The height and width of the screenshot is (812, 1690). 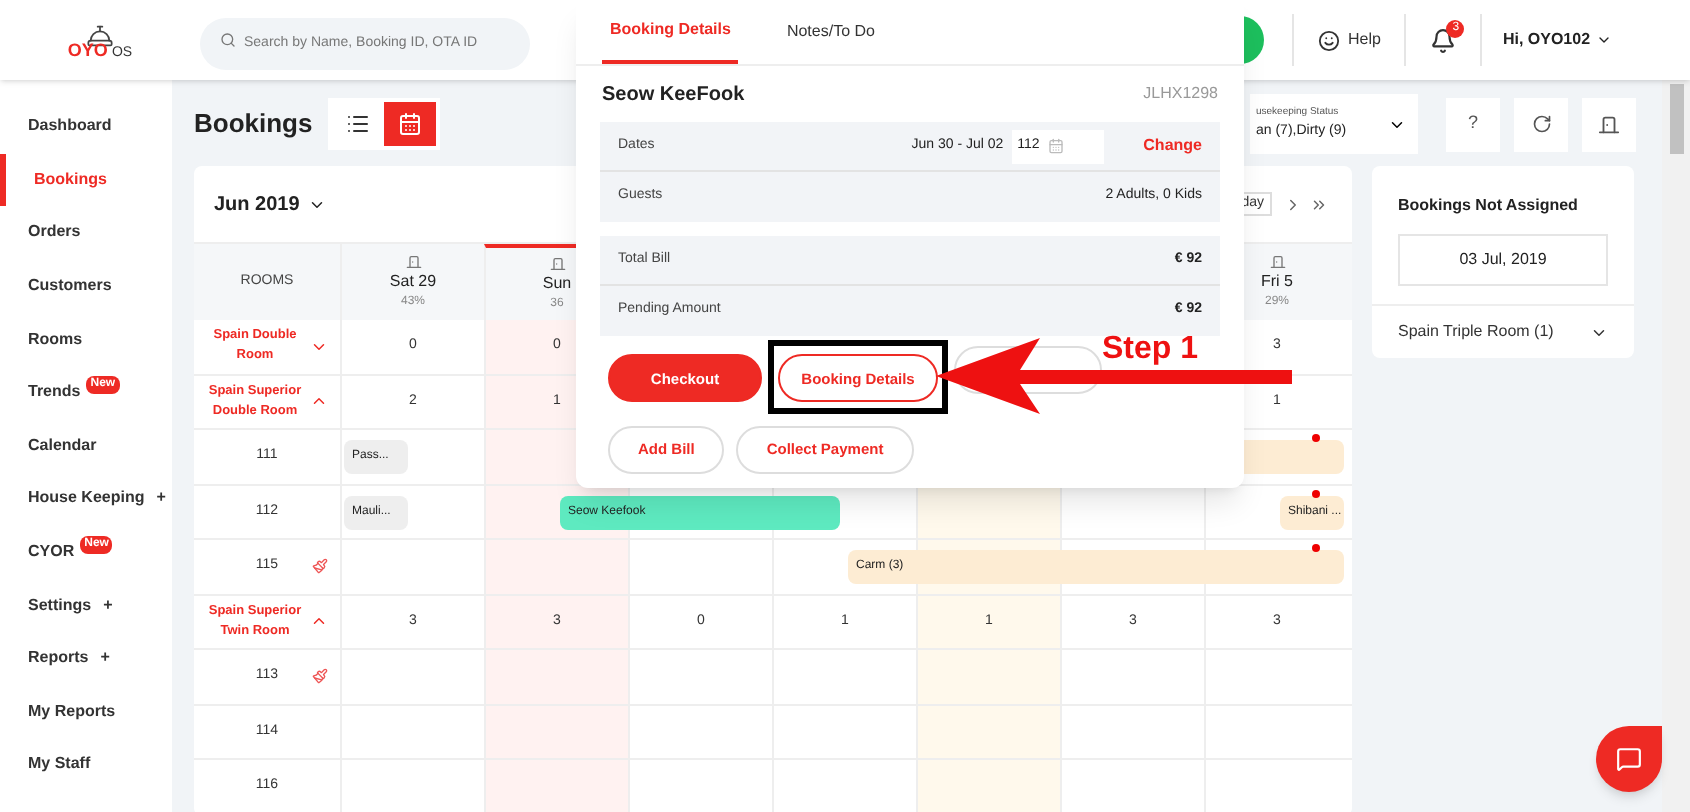 What do you see at coordinates (1676, 446) in the screenshot?
I see `scrollbar` at bounding box center [1676, 446].